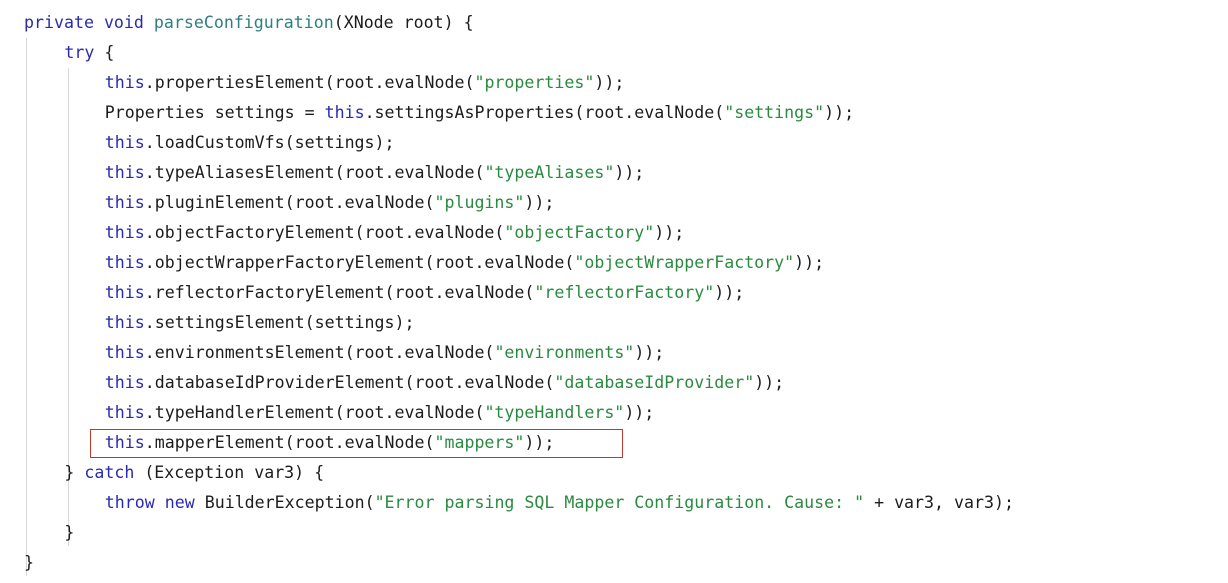  I want to click on code-token-pln: .settingsAsProperties(root.evalNode(, so click(544, 112).